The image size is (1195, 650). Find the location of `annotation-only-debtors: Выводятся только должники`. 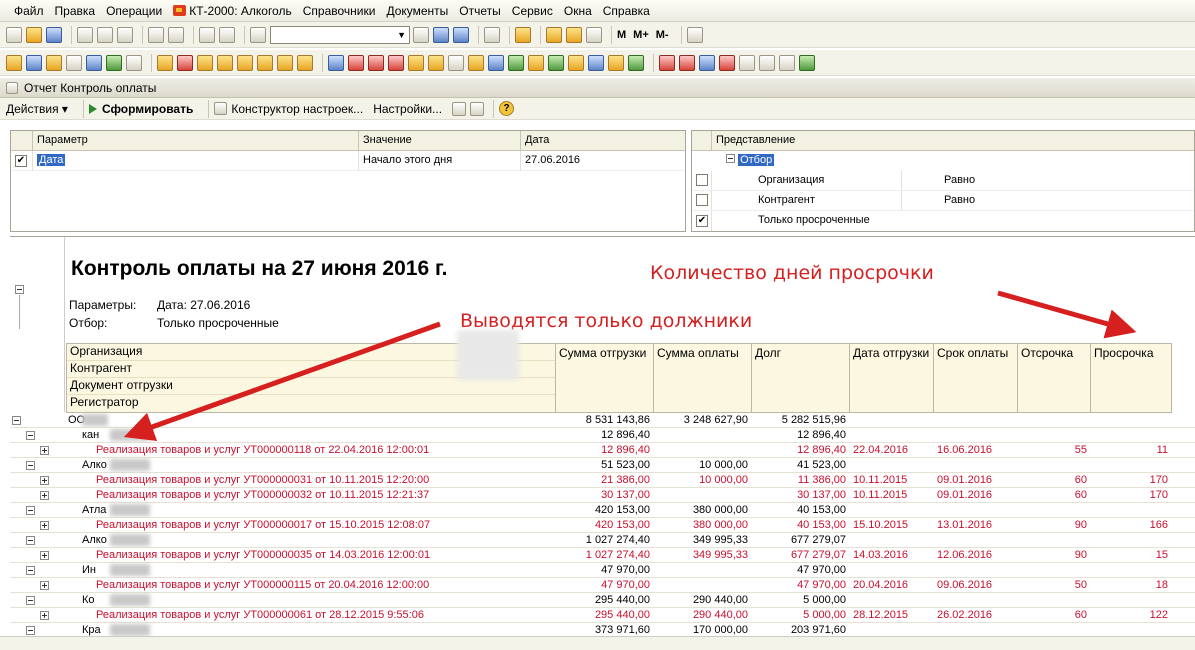

annotation-only-debtors: Выводятся только должники is located at coordinates (606, 321).